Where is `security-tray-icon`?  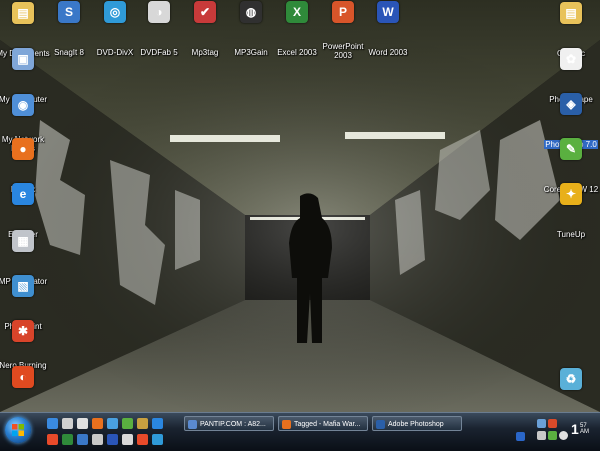
security-tray-icon is located at coordinates (552, 423).